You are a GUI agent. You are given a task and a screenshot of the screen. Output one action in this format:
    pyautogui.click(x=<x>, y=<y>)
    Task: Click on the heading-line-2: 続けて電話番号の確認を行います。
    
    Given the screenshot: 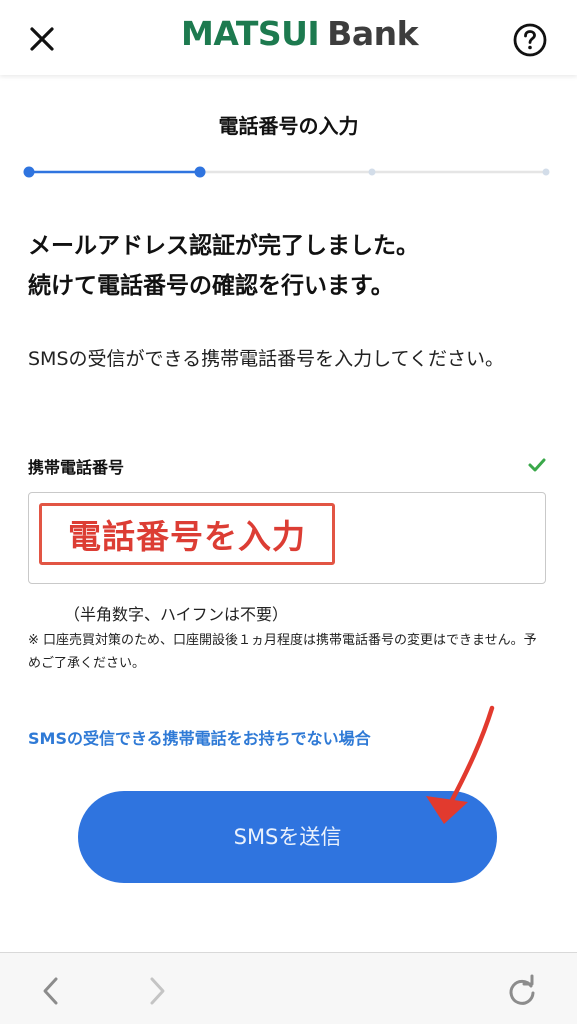 What is the action you would take?
    pyautogui.click(x=211, y=286)
    